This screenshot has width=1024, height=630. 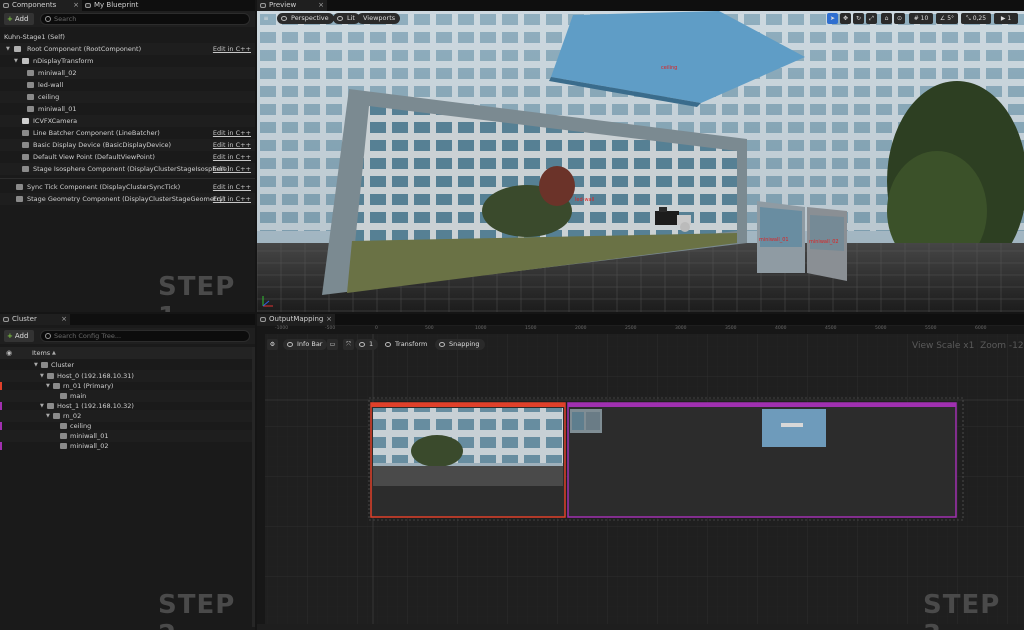 What do you see at coordinates (731, 328) in the screenshot?
I see `ruler-tick: 3500` at bounding box center [731, 328].